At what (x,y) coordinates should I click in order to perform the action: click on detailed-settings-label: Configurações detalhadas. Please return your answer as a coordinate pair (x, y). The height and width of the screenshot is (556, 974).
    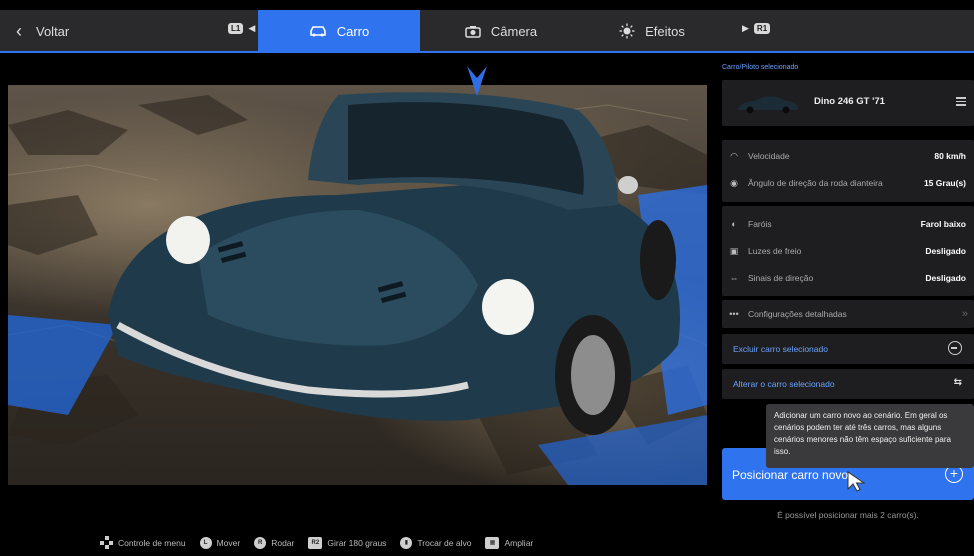
    Looking at the image, I should click on (797, 314).